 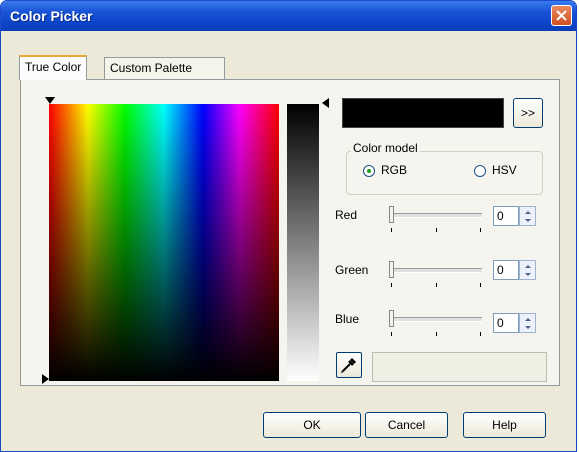 What do you see at coordinates (352, 270) in the screenshot?
I see `green-label: Green` at bounding box center [352, 270].